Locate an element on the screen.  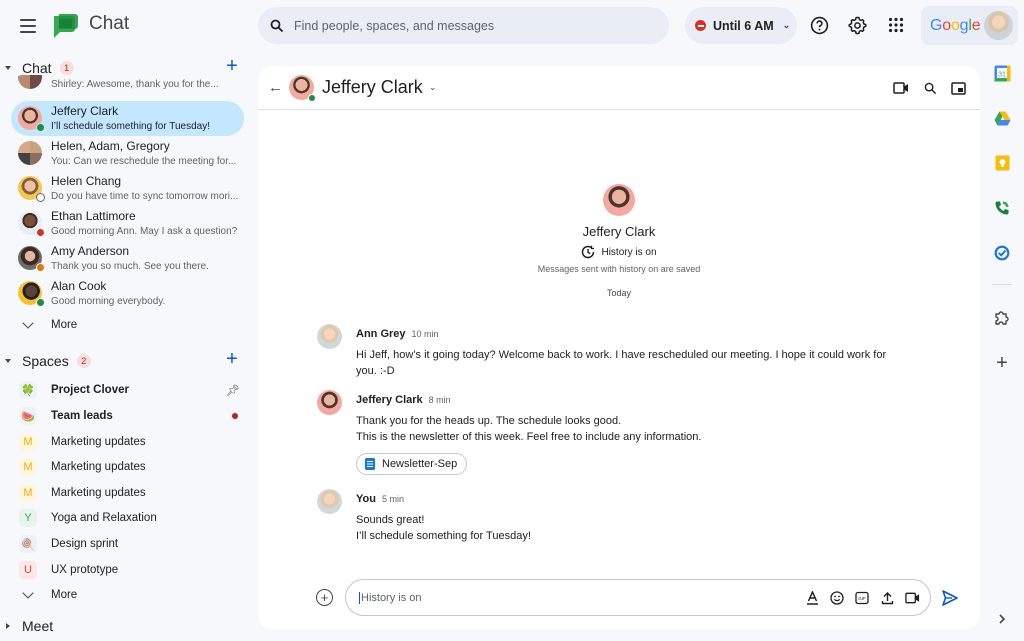
dm-name: Alan Cook is located at coordinates (79, 286).